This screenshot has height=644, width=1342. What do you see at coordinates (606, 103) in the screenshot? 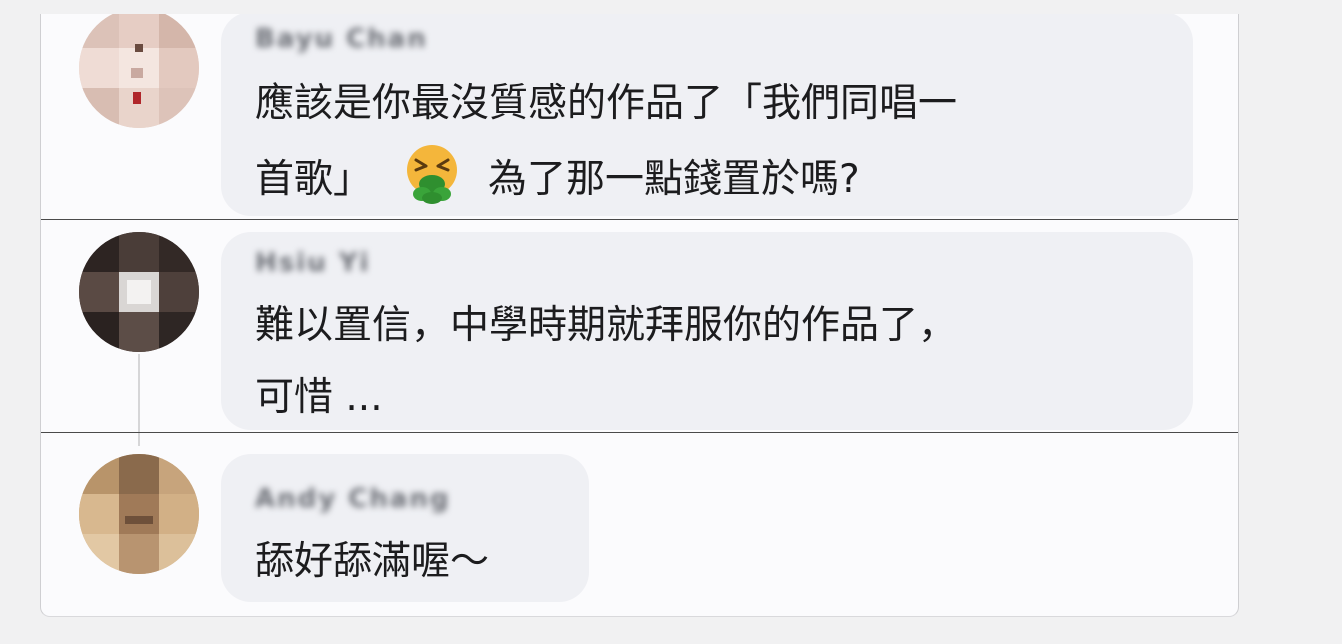
I see `comment-text-line-1: 應該是你最沒質感的作品了「我們同唱一` at bounding box center [606, 103].